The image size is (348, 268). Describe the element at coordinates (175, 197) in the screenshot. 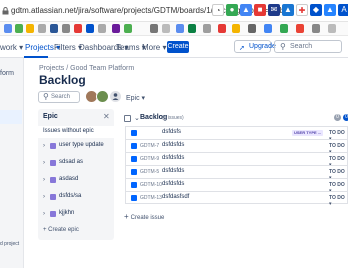

I see `issue-summary: dsfdasfsdf` at that location.